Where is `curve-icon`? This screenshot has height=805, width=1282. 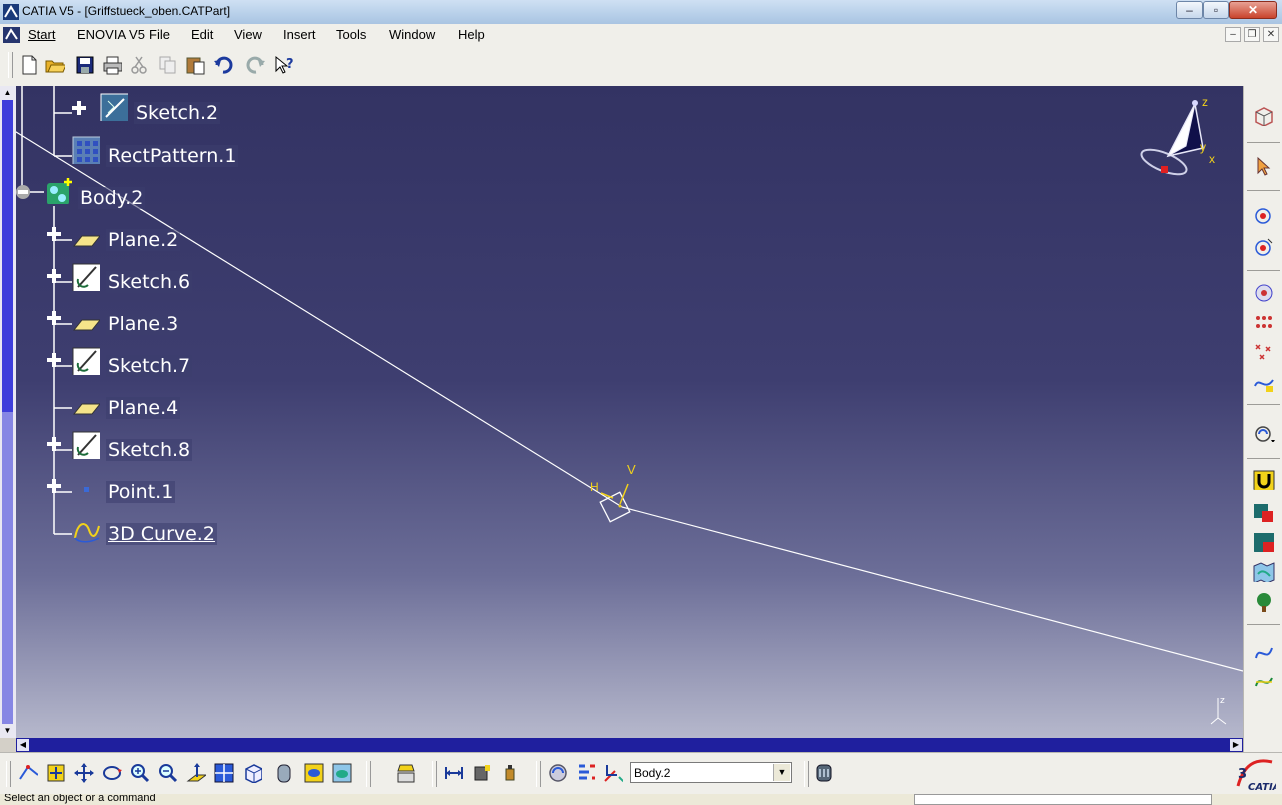 curve-icon is located at coordinates (86, 530).